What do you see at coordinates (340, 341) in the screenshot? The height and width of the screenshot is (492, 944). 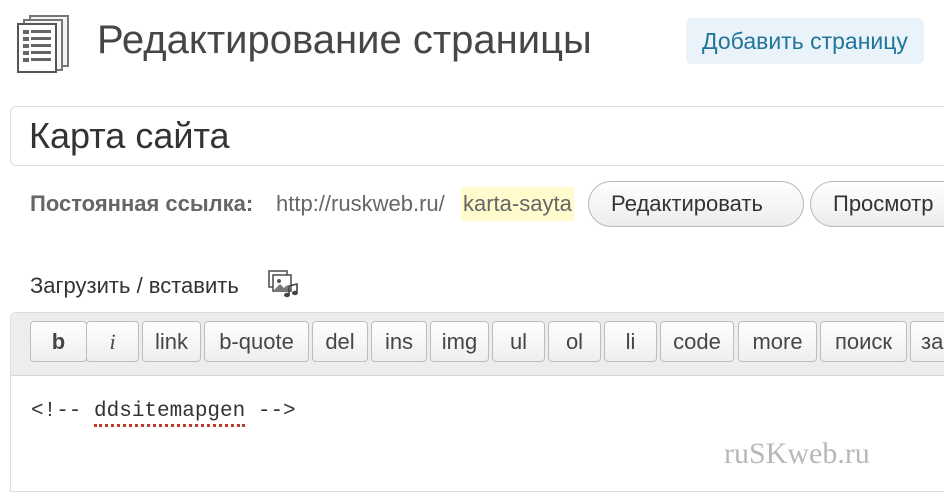 I see `qt-del-button: del` at bounding box center [340, 341].